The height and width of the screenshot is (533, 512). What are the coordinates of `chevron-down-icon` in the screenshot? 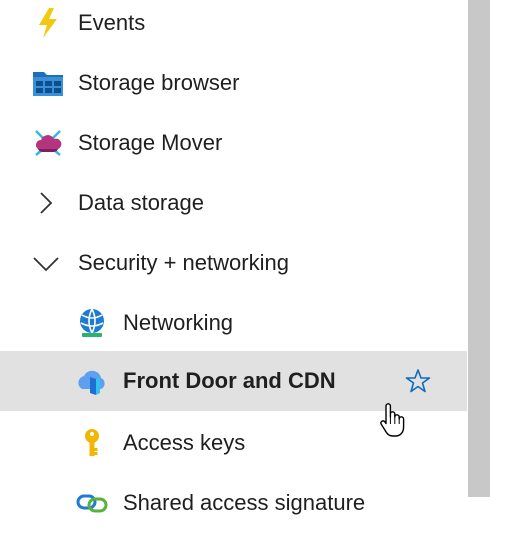 It's located at (46, 263).